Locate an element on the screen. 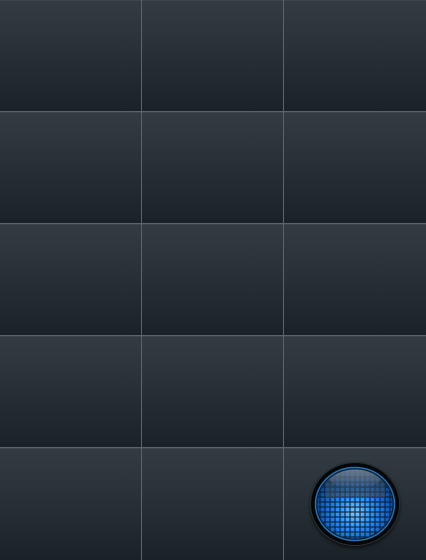 The width and height of the screenshot is (426, 560). grid-cell-with-orb is located at coordinates (355, 504).